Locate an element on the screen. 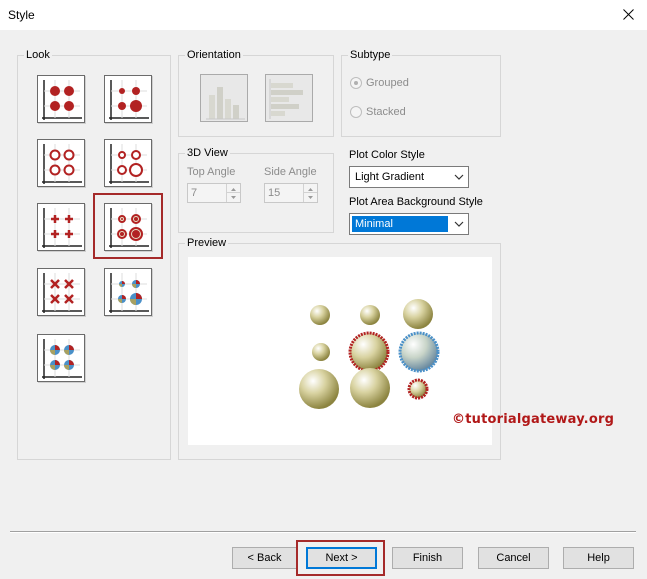 The height and width of the screenshot is (579, 647). look-option-pie-bubbles is located at coordinates (61, 358).